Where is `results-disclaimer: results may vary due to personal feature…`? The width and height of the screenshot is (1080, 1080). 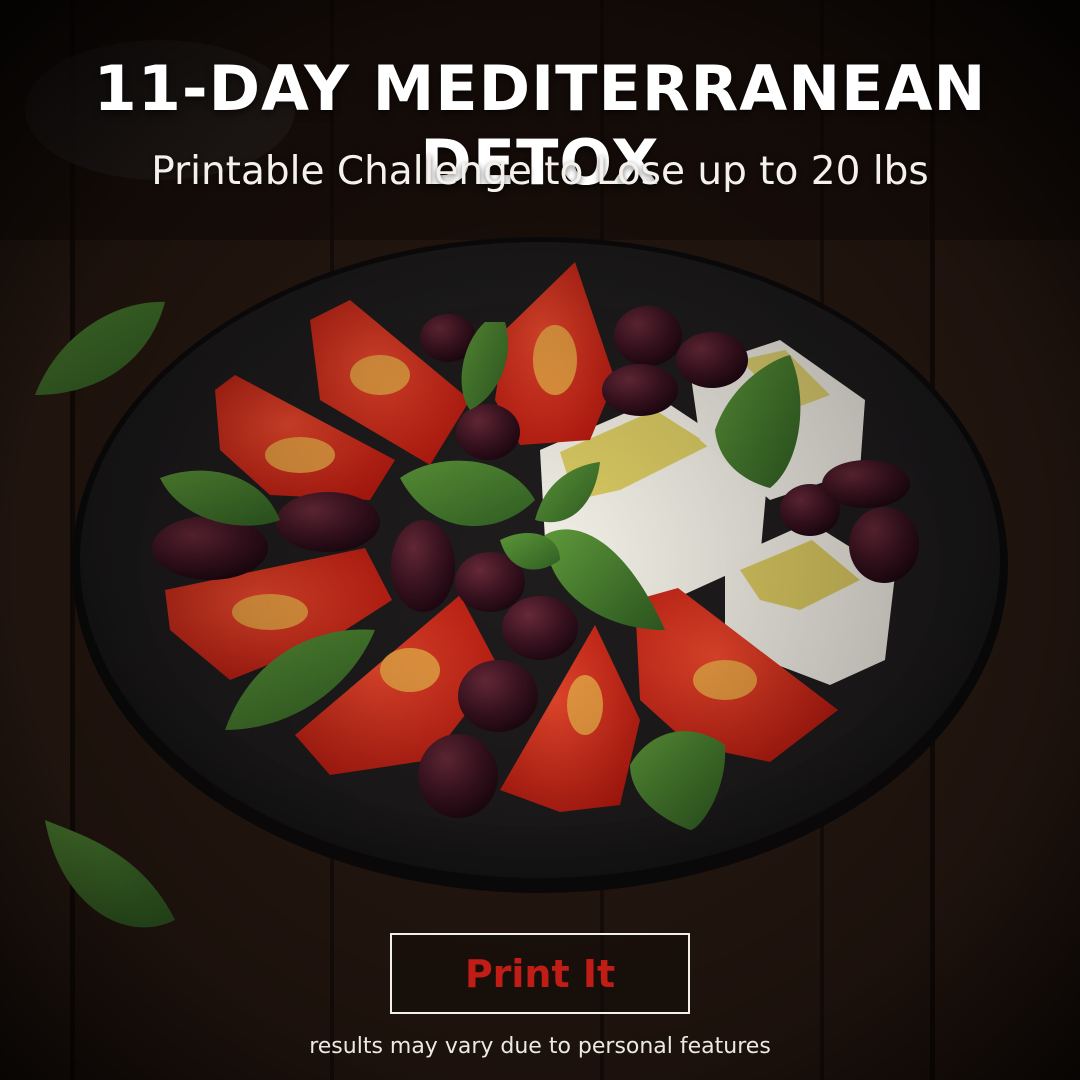 results-disclaimer: results may vary due to personal feature… is located at coordinates (540, 1046).